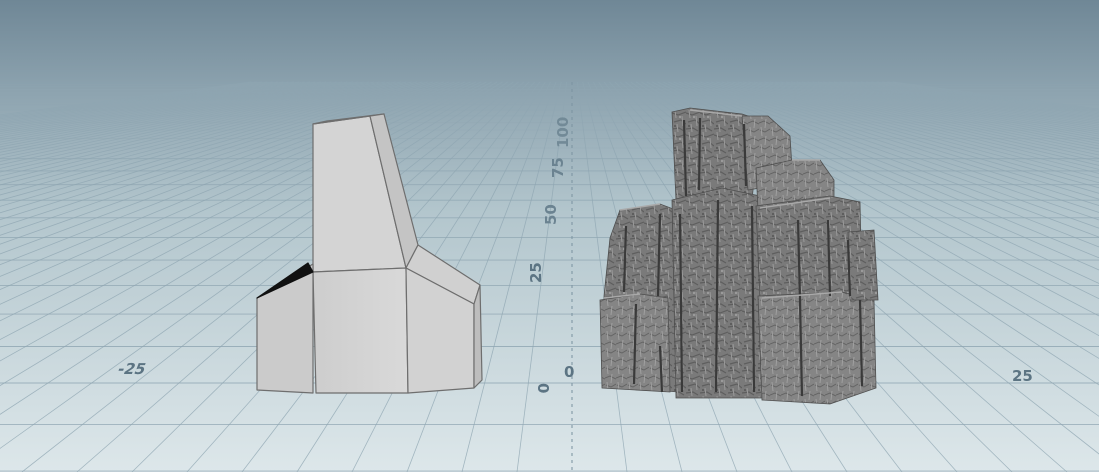  What do you see at coordinates (1022, 376) in the screenshot?
I see `x-axis-label-positive: 25` at bounding box center [1022, 376].